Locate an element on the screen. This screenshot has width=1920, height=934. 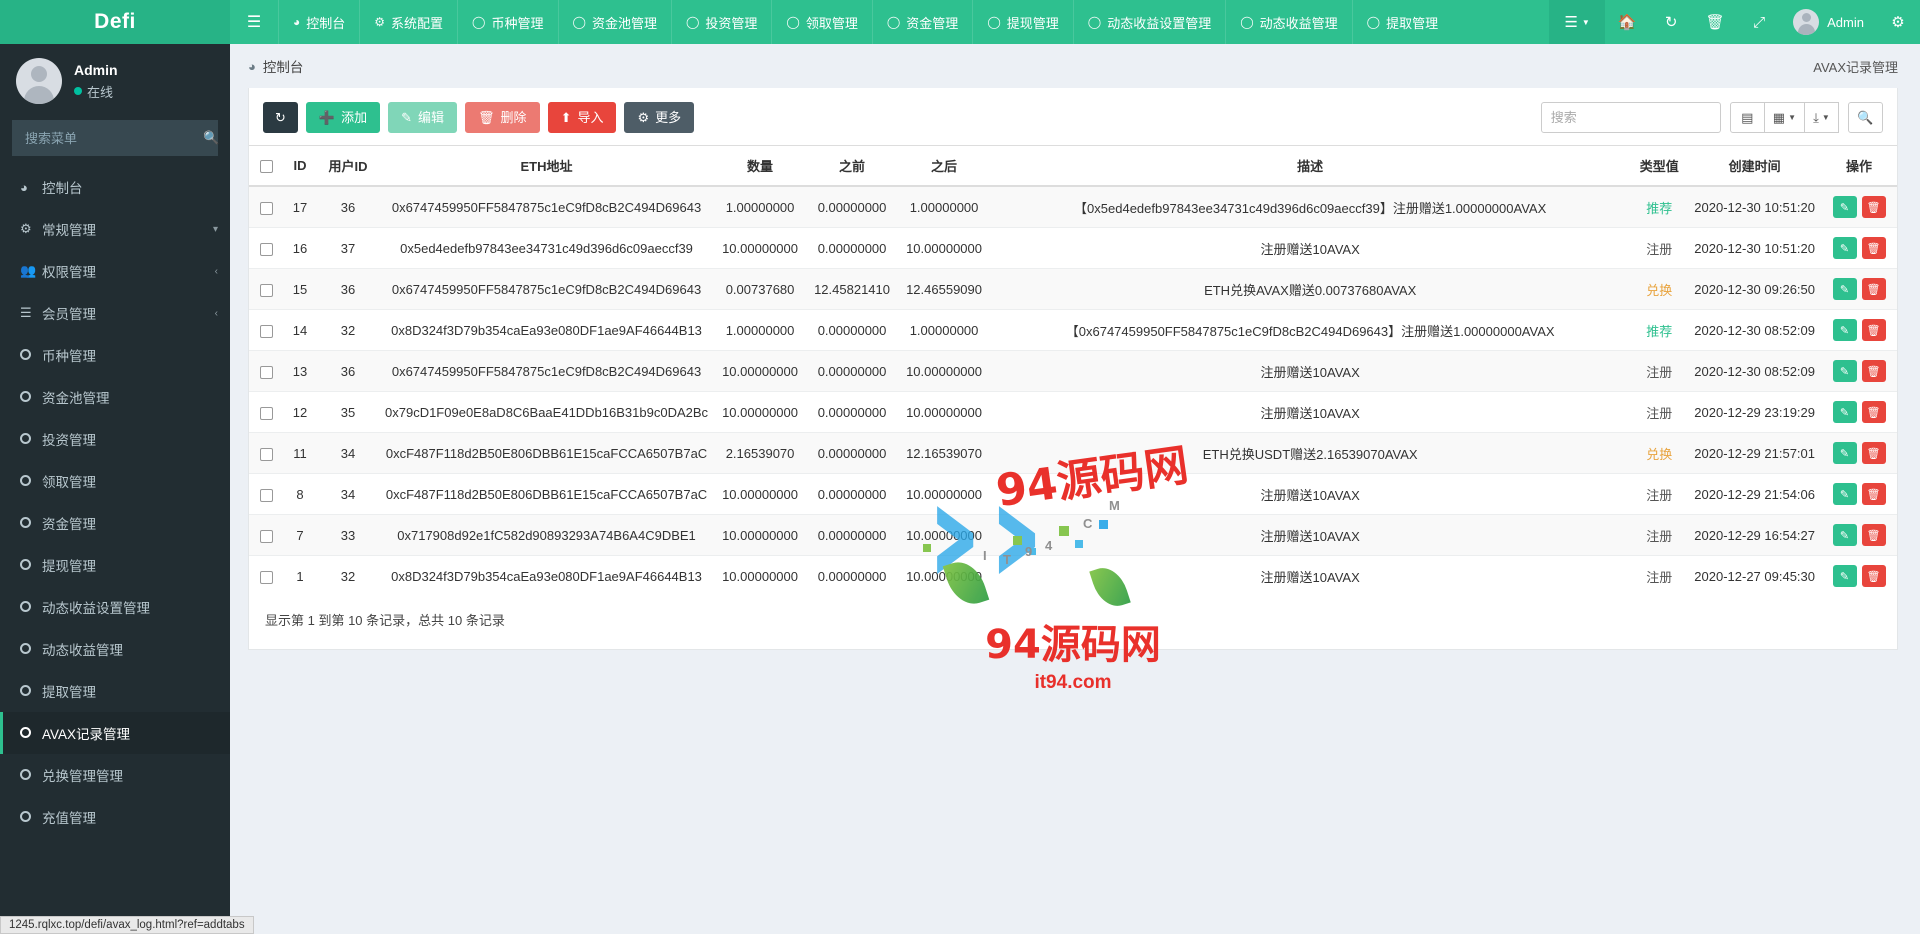
sidebar-item-9: 提现管理 is located at coordinates (115, 565).